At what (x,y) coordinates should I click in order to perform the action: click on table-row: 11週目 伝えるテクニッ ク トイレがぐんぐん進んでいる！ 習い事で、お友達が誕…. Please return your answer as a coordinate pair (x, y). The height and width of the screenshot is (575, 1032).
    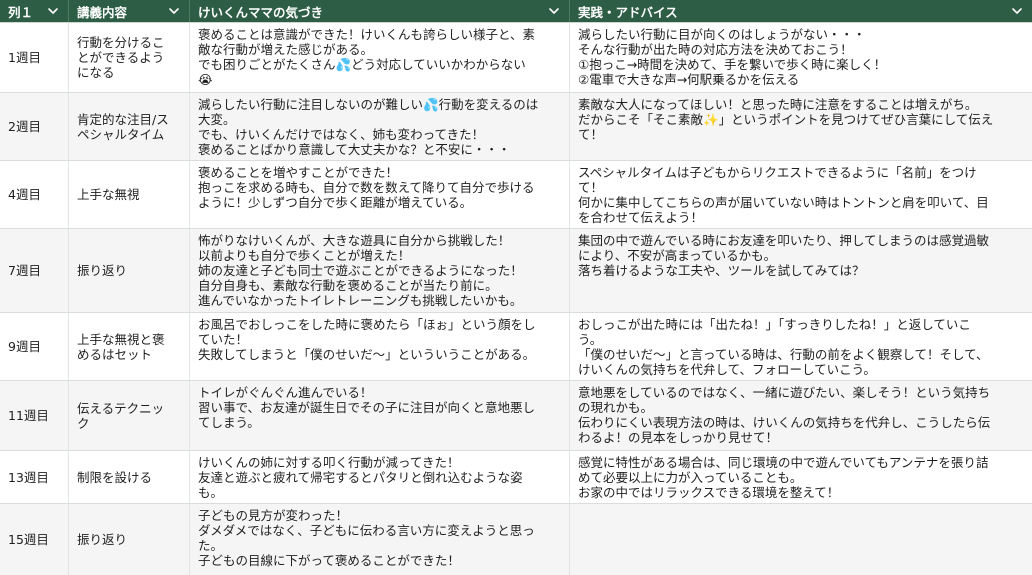
    Looking at the image, I should click on (516, 416).